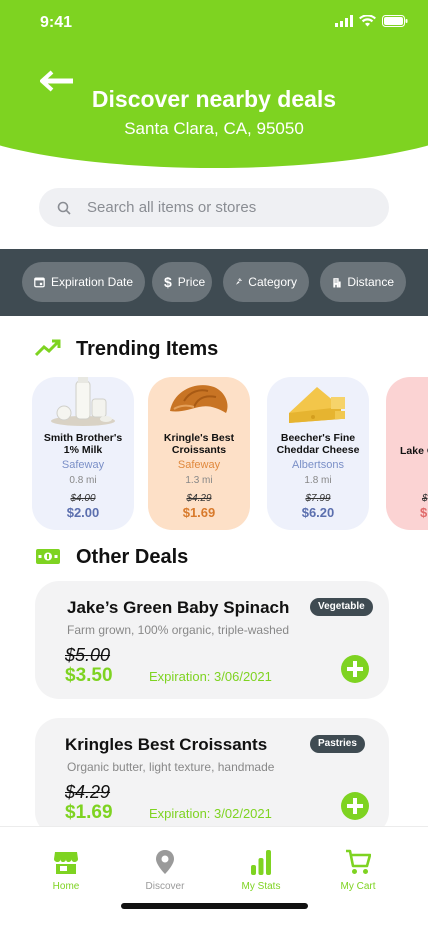  I want to click on item-name: Smith Brother's 1% Milk, so click(83, 444).